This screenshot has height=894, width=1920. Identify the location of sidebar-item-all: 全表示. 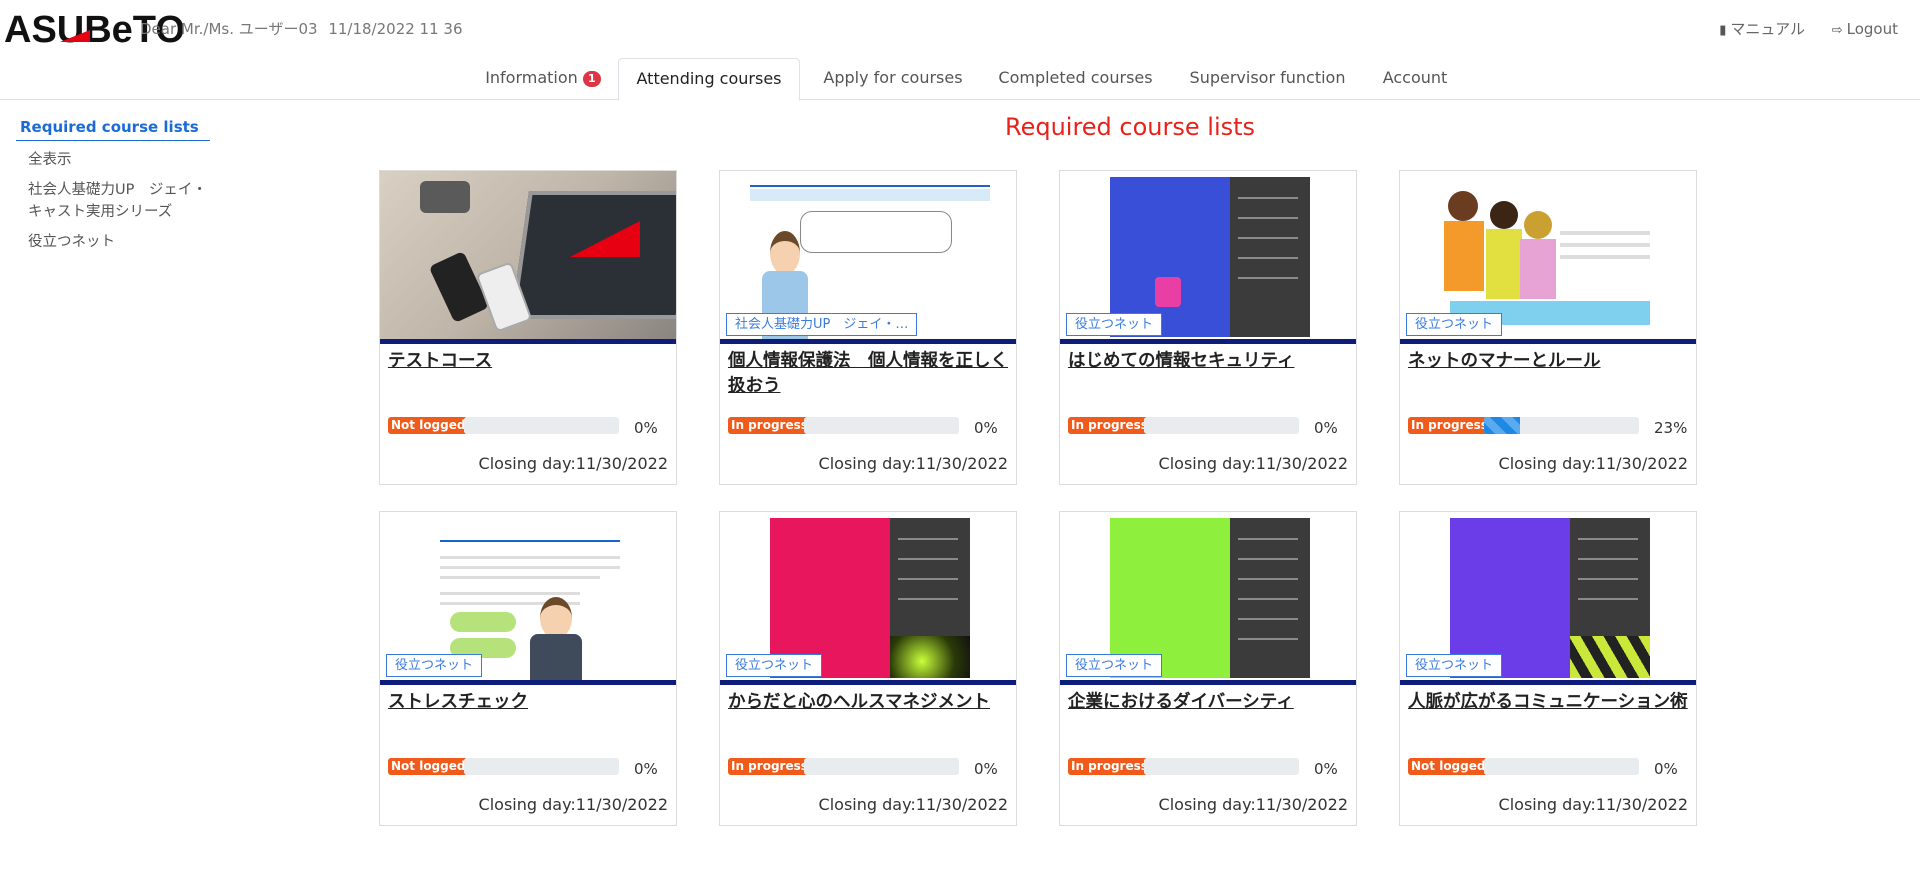
(115, 158).